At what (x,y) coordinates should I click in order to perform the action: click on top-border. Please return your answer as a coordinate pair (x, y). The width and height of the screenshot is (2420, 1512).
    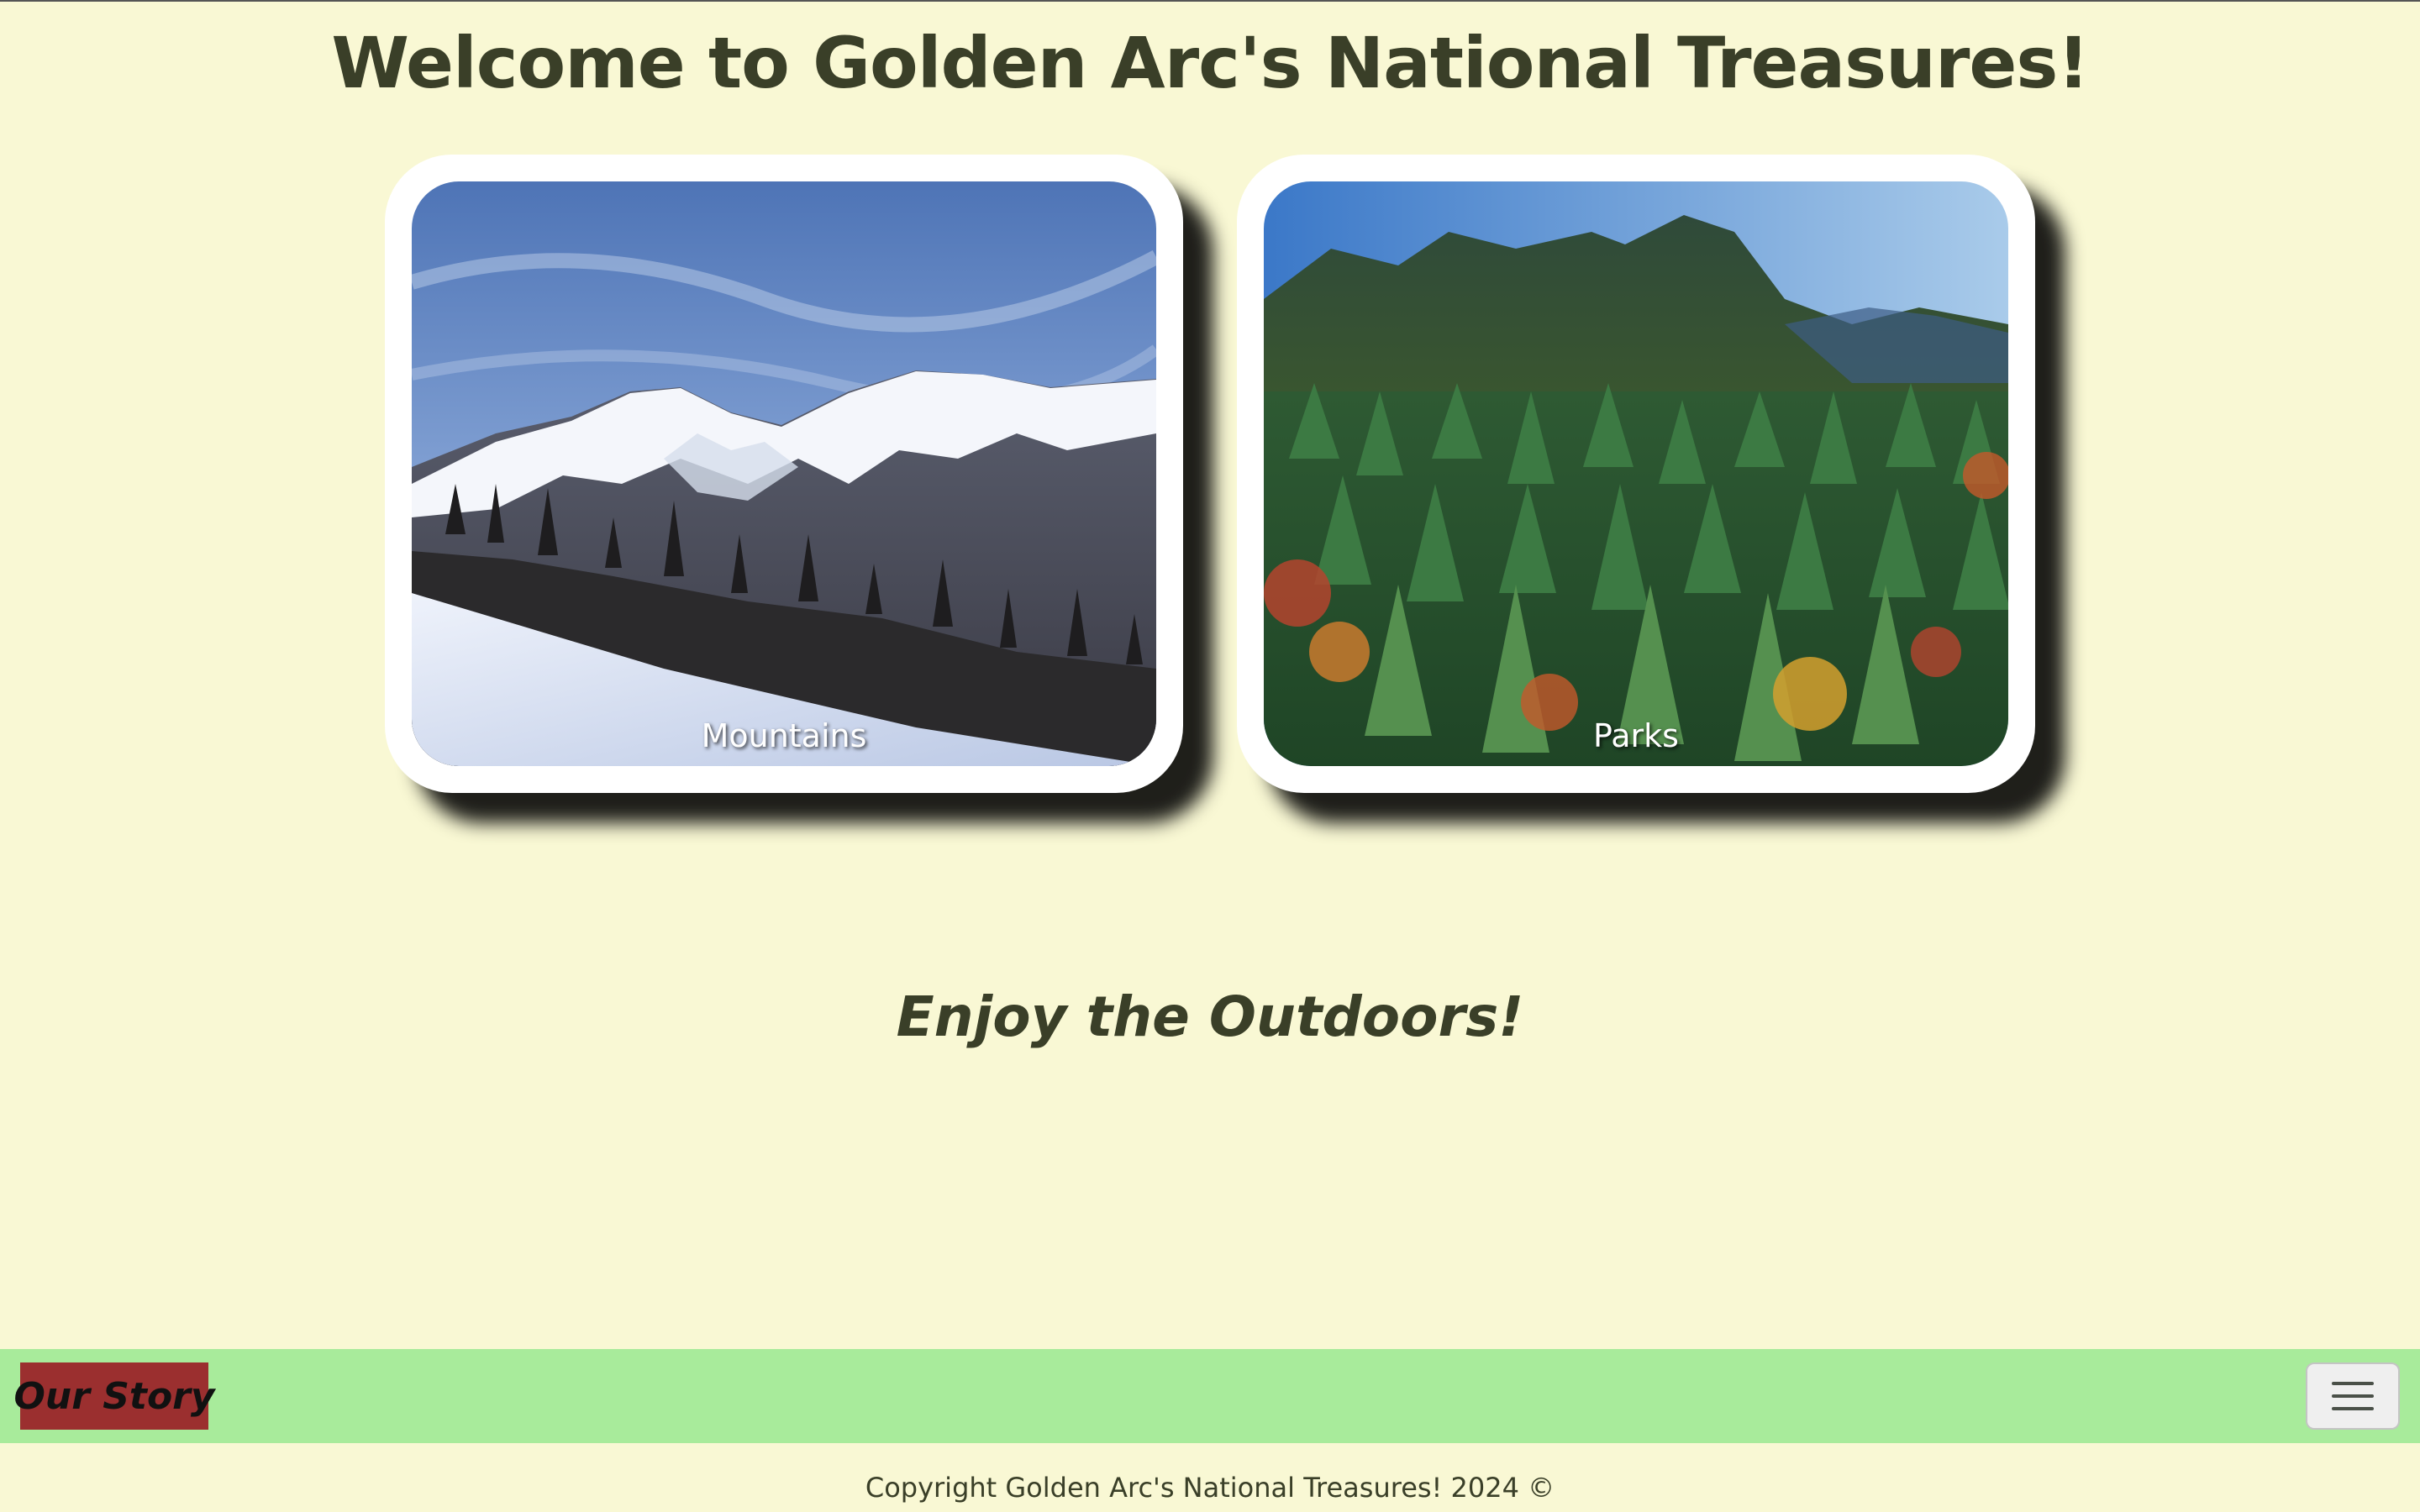
    Looking at the image, I should click on (1210, 1).